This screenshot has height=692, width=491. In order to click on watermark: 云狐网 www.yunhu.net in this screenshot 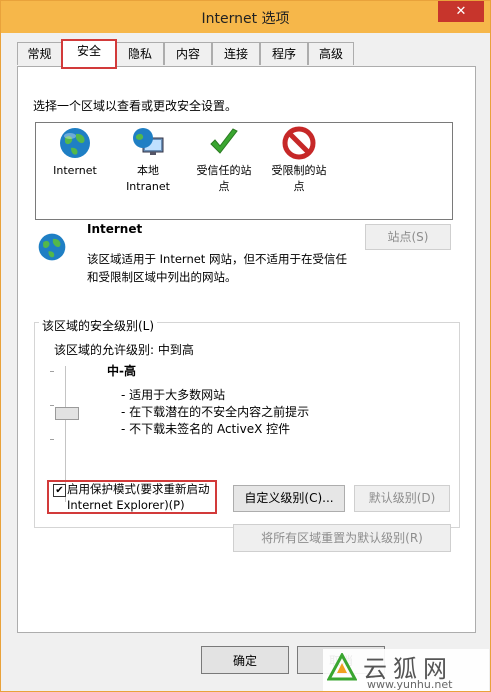, I will do `click(406, 670)`.